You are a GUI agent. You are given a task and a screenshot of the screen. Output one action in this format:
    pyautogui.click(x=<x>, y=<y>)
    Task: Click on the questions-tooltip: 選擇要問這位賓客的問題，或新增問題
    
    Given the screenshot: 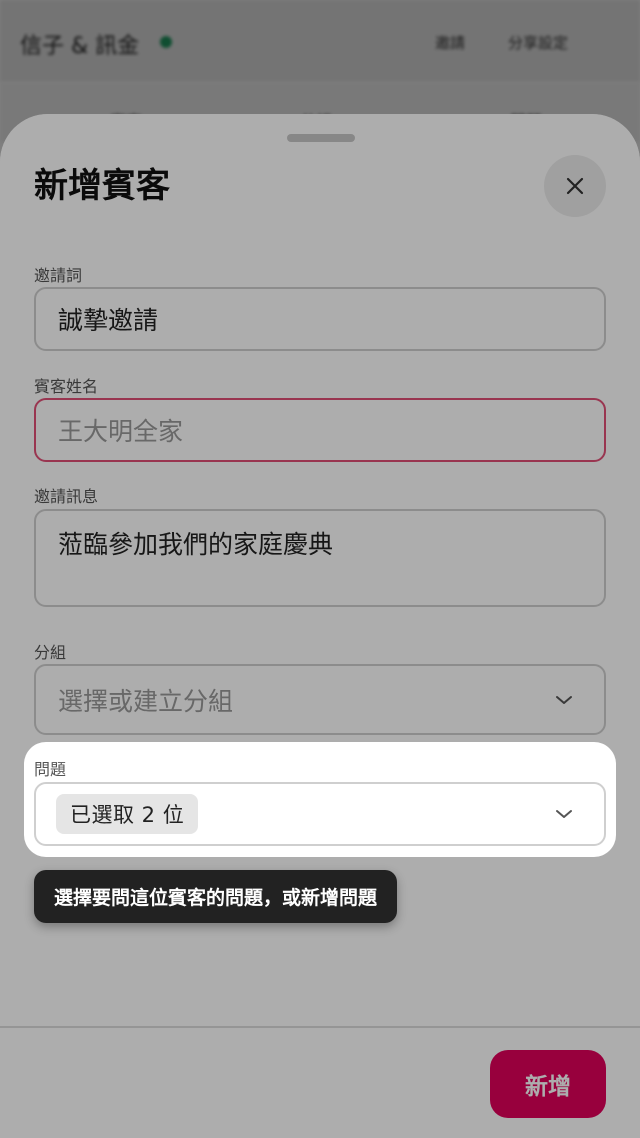 What is the action you would take?
    pyautogui.click(x=216, y=896)
    